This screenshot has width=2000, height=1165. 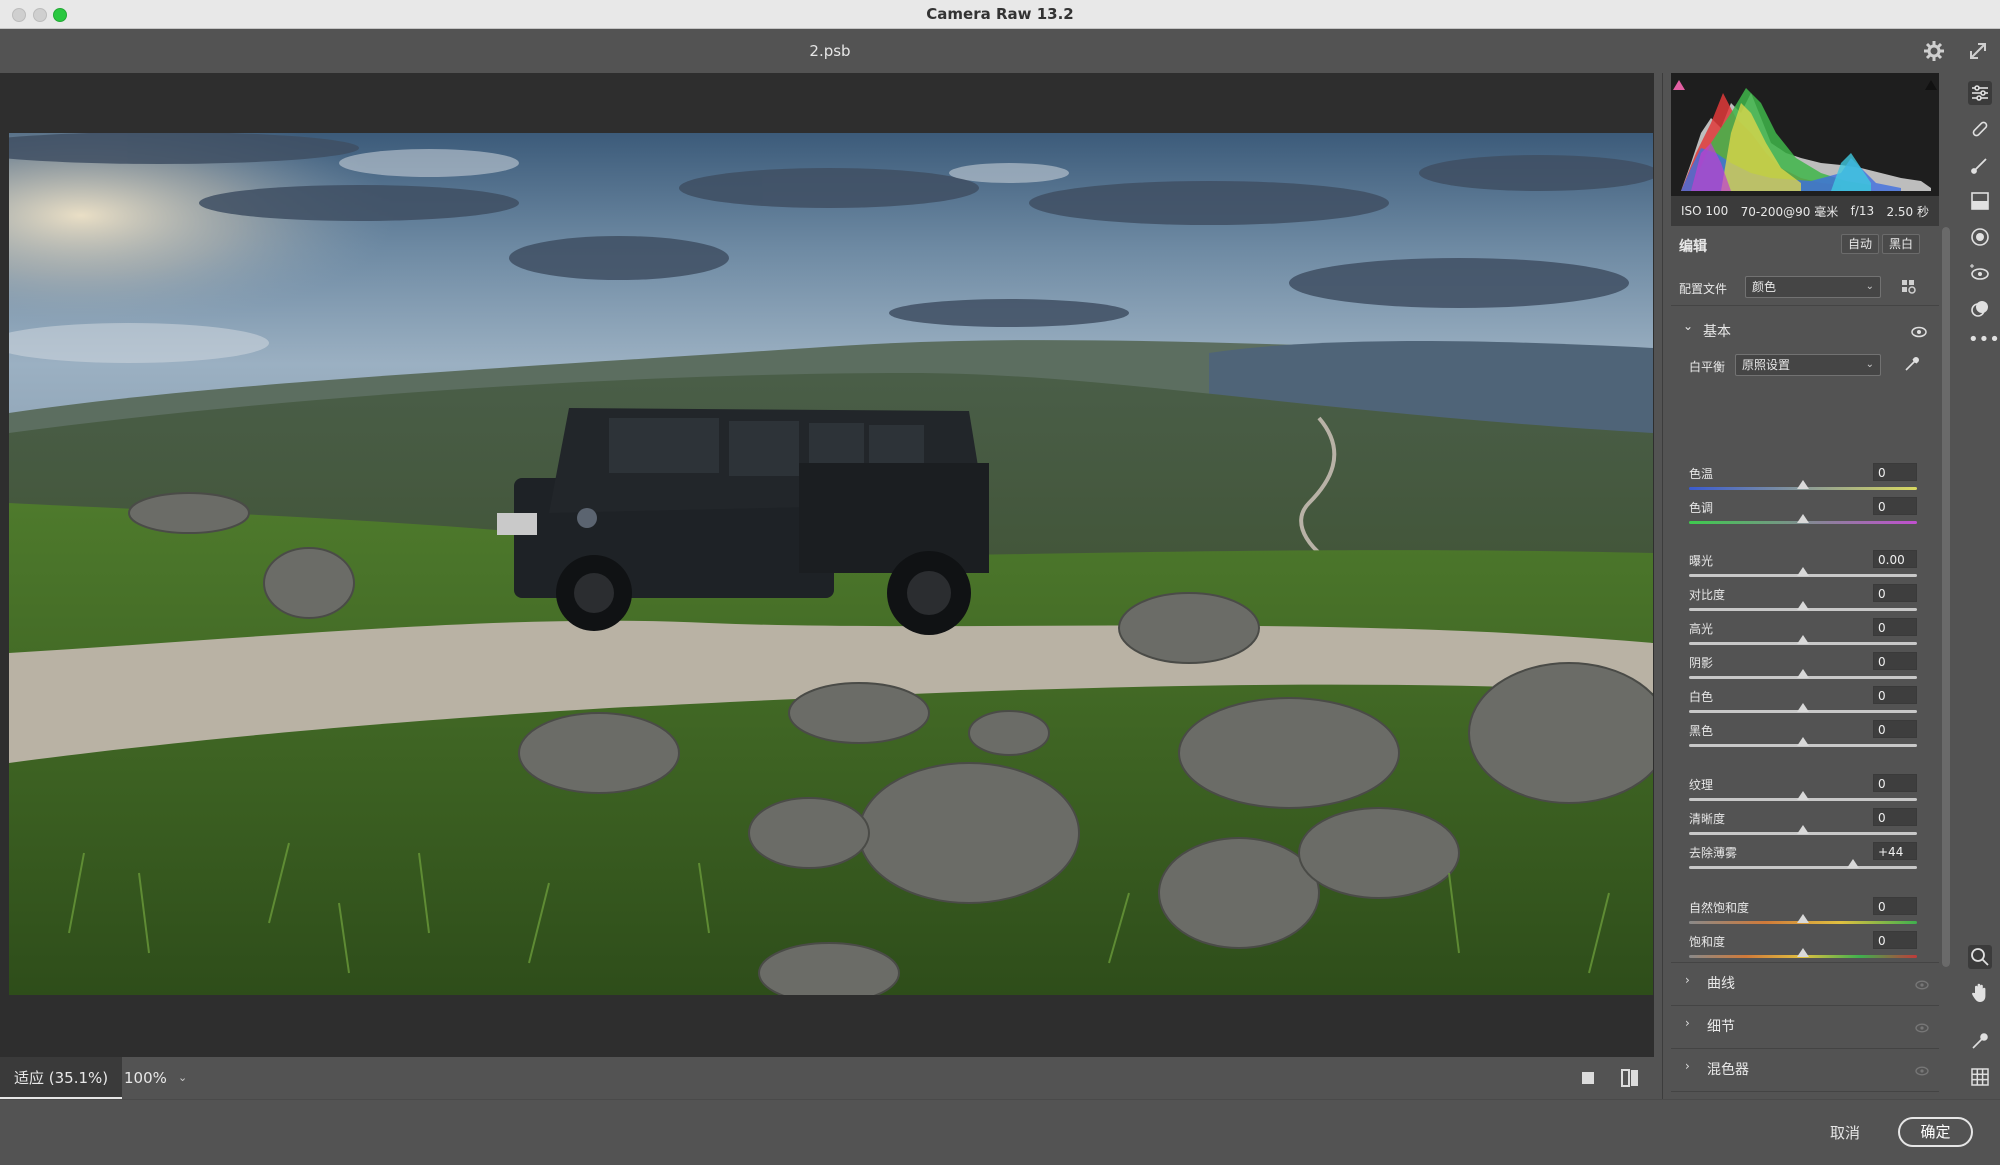 I want to click on auto-button: 自动, so click(x=1860, y=244).